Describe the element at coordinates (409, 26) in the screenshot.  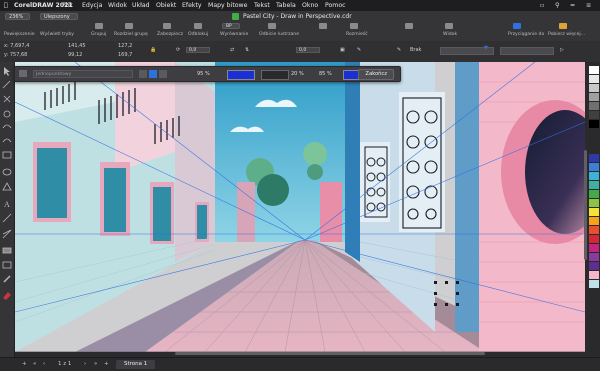
I see `view-icon` at that location.